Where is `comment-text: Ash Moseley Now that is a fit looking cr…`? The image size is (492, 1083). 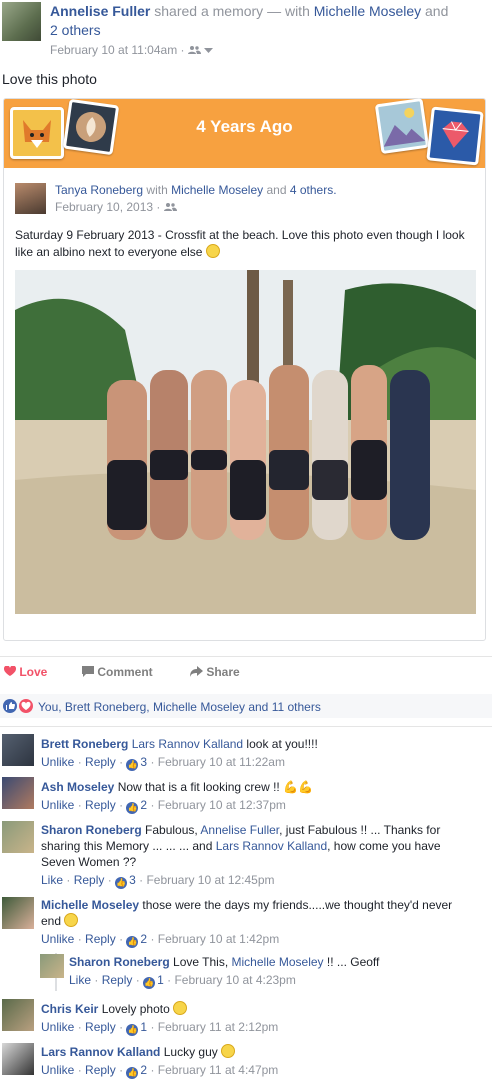 comment-text: Ash Moseley Now that is a fit looking cr… is located at coordinates (177, 787).